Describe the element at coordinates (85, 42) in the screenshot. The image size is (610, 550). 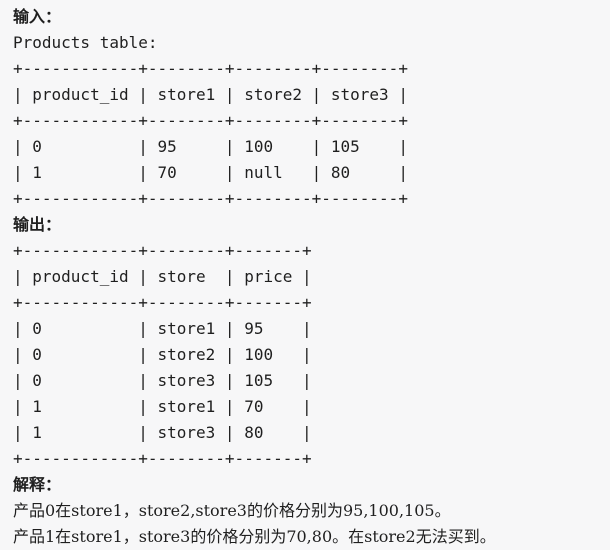
I see `input-table-caption: Products table:` at that location.